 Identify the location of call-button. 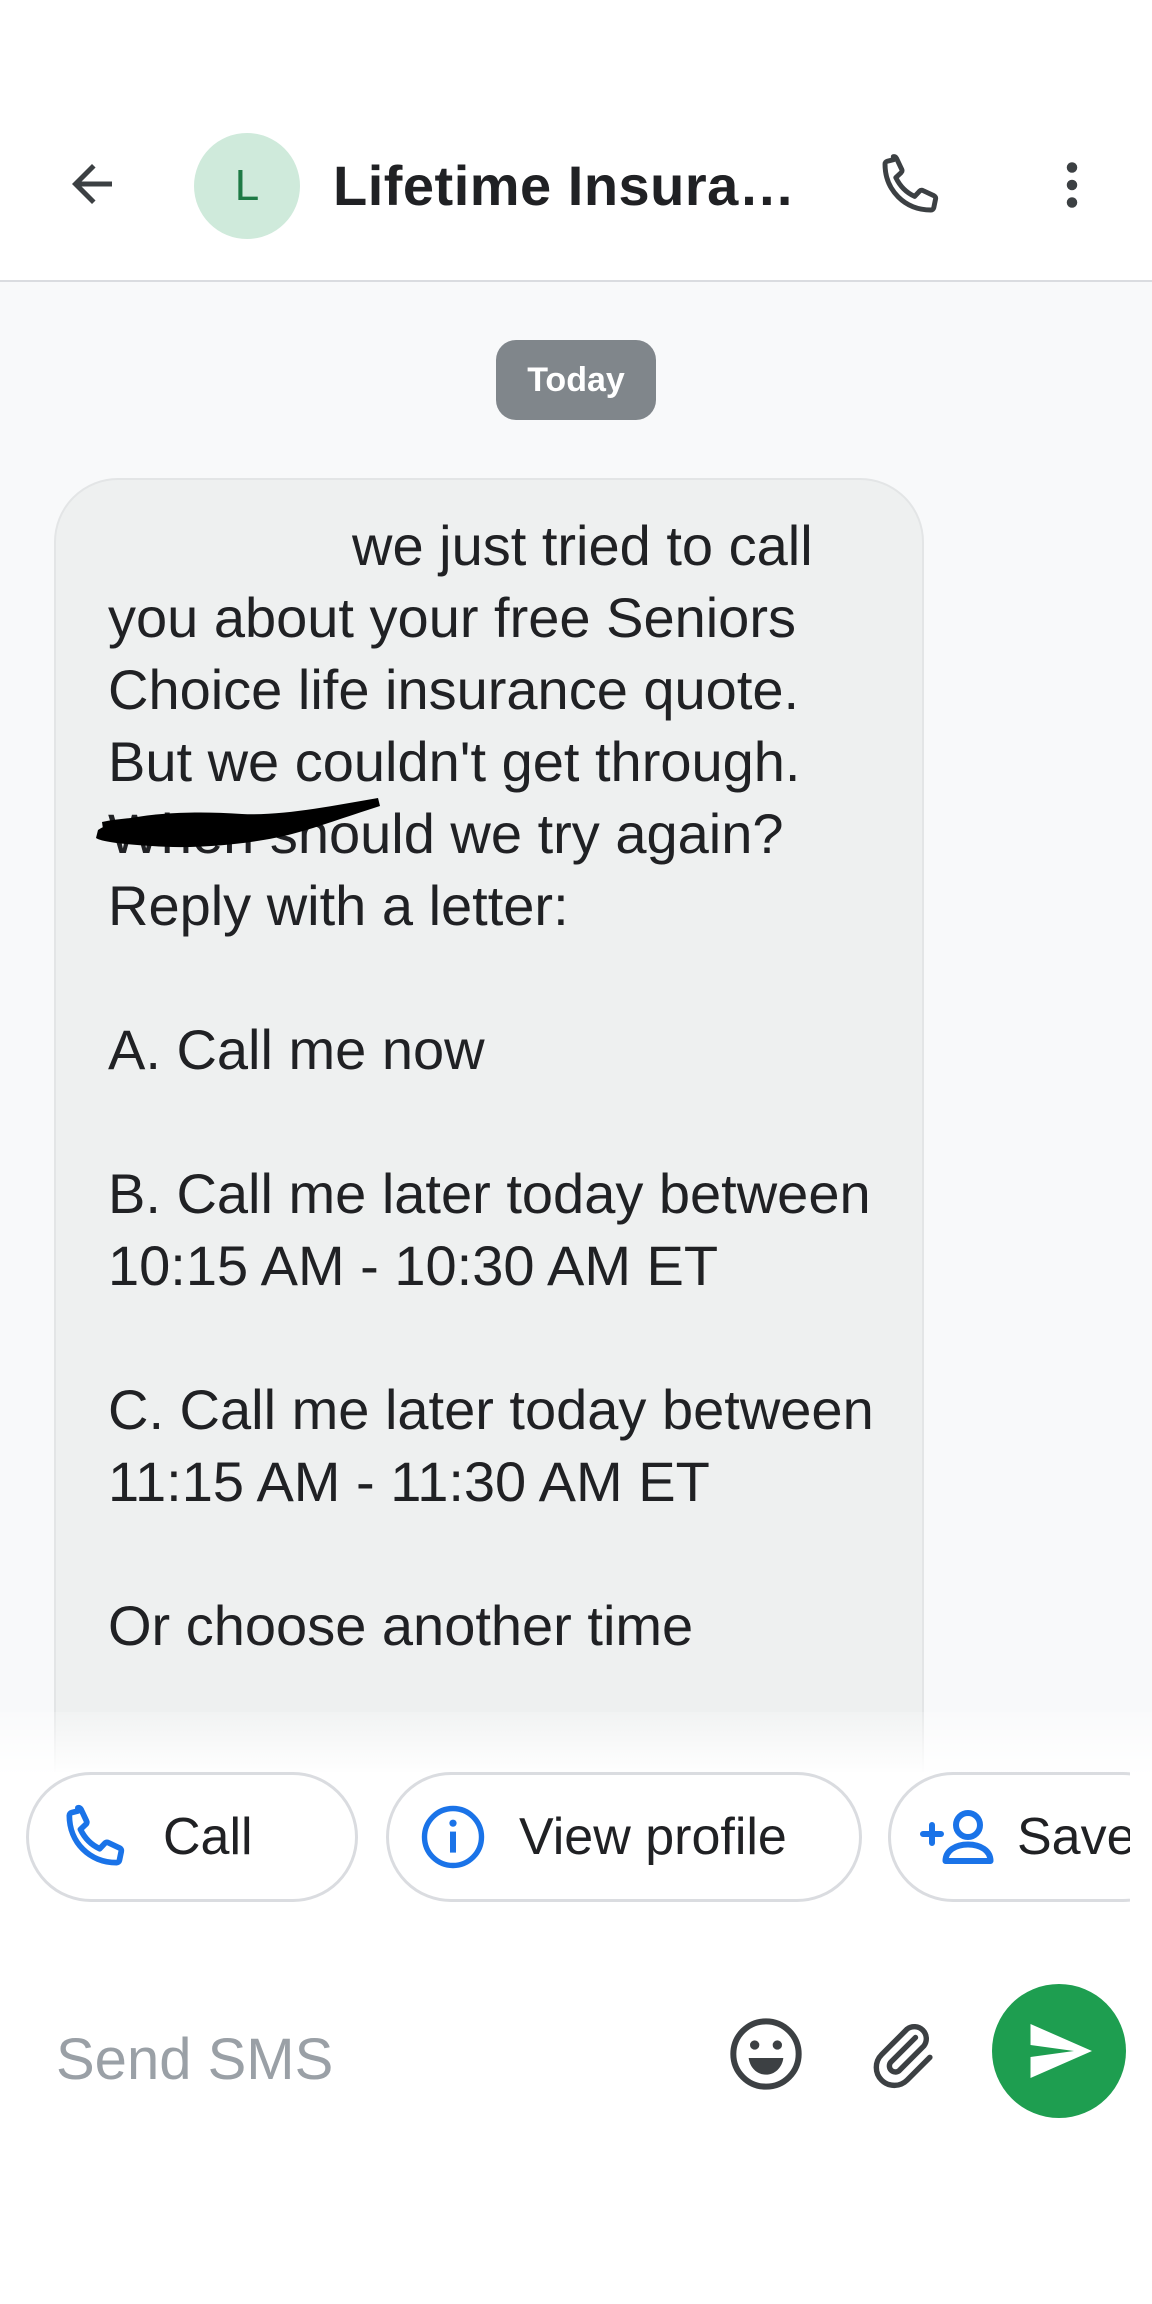
(910, 185).